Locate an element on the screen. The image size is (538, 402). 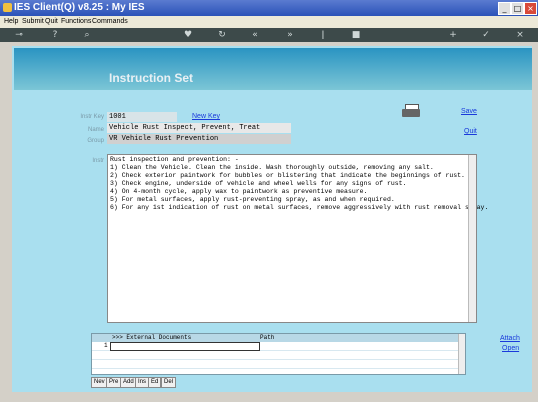
instr-key-label: Instr Key is located at coordinates (92, 117).